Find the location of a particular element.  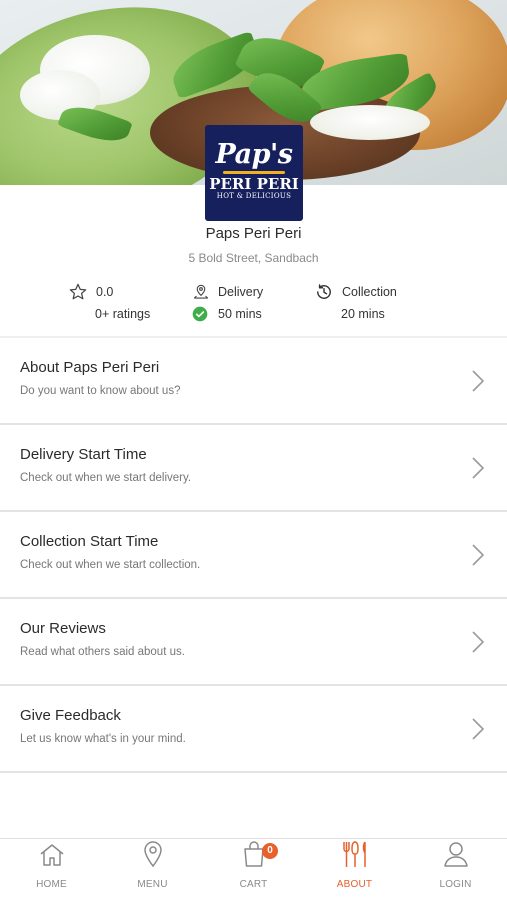

bottom-tab-bar: HOME MENU 0 CART ABOUT LOGIN is located at coordinates (253, 869).